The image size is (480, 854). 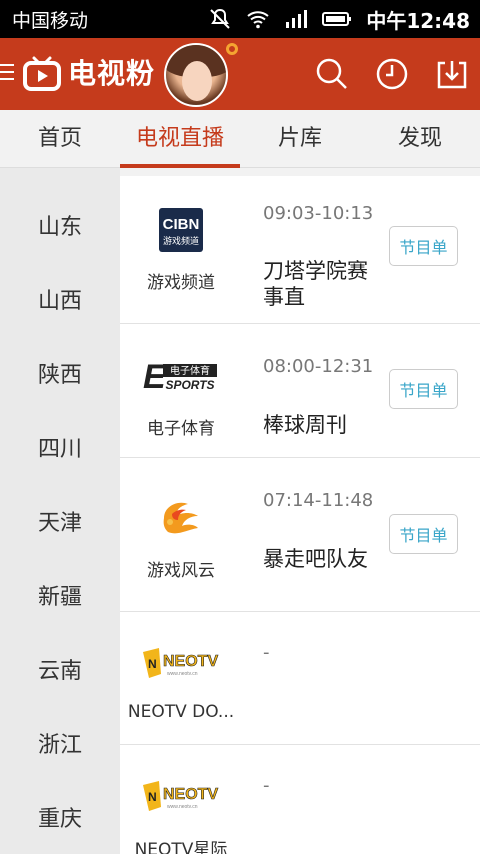 I want to click on province-item: 陕西, so click(x=60, y=373).